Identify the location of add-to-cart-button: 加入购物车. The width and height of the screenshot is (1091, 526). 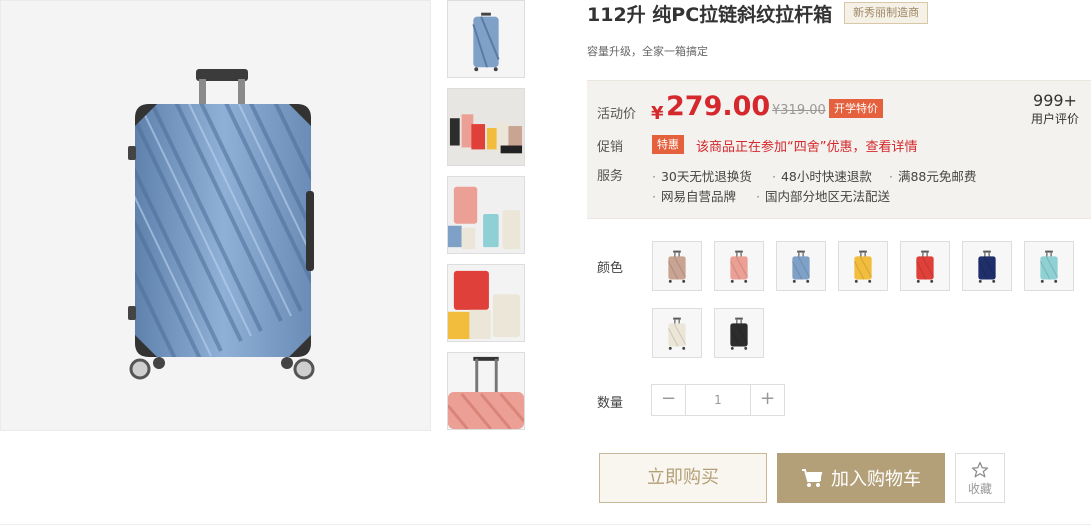
(861, 478).